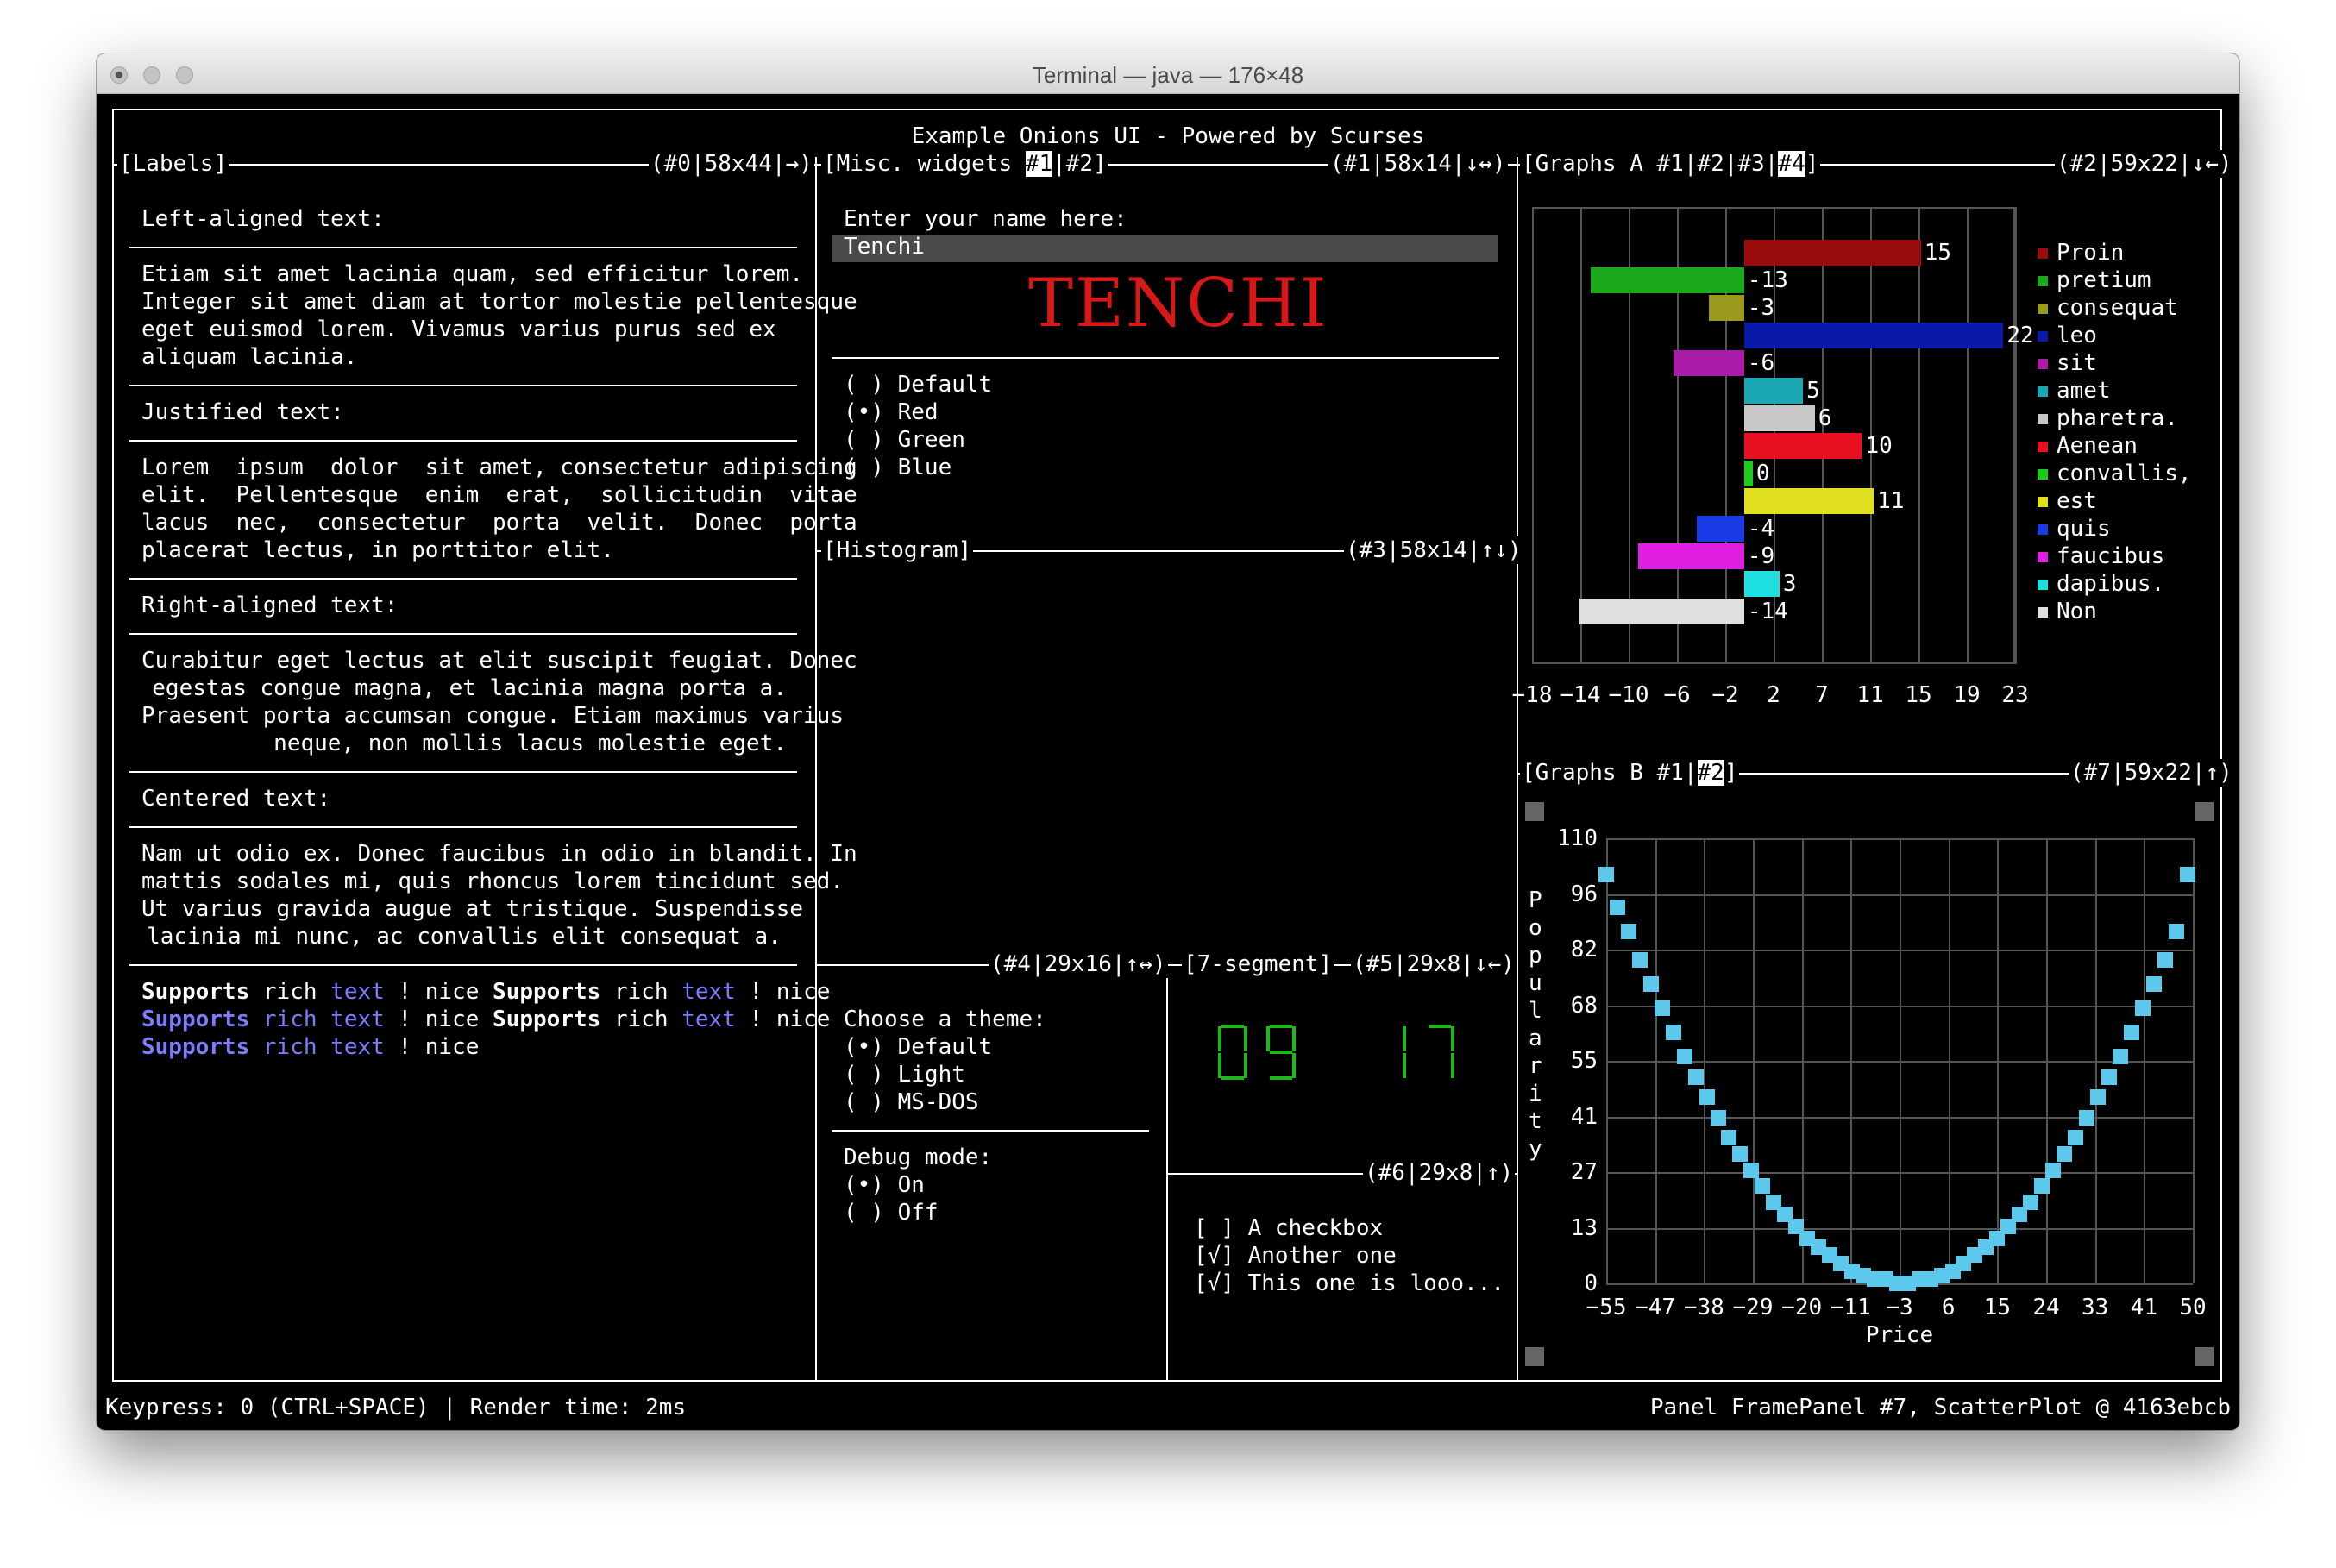 The width and height of the screenshot is (2336, 1568). Describe the element at coordinates (1812, 164) in the screenshot. I see `graphs-a-title-suffix: ]` at that location.